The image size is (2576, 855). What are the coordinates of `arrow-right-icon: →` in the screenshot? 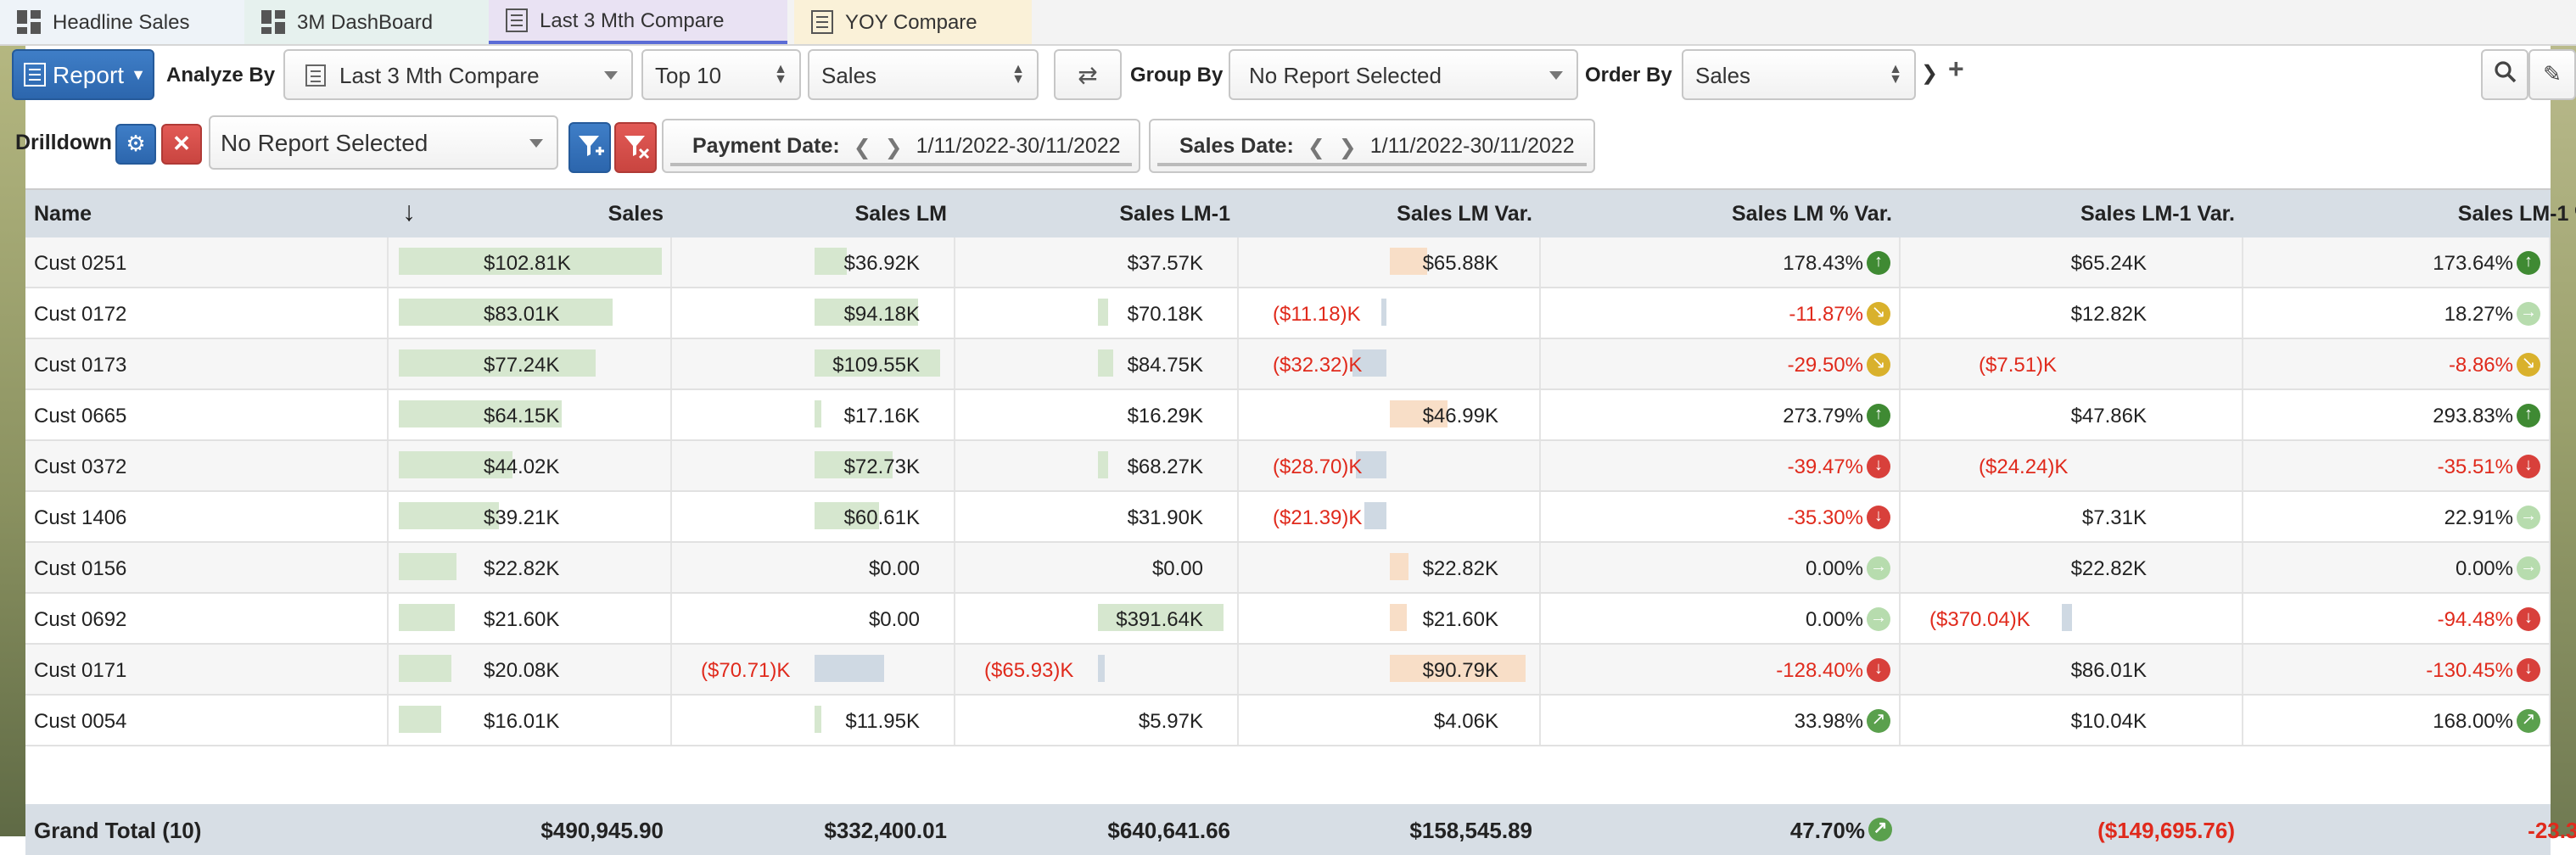 It's located at (1878, 618).